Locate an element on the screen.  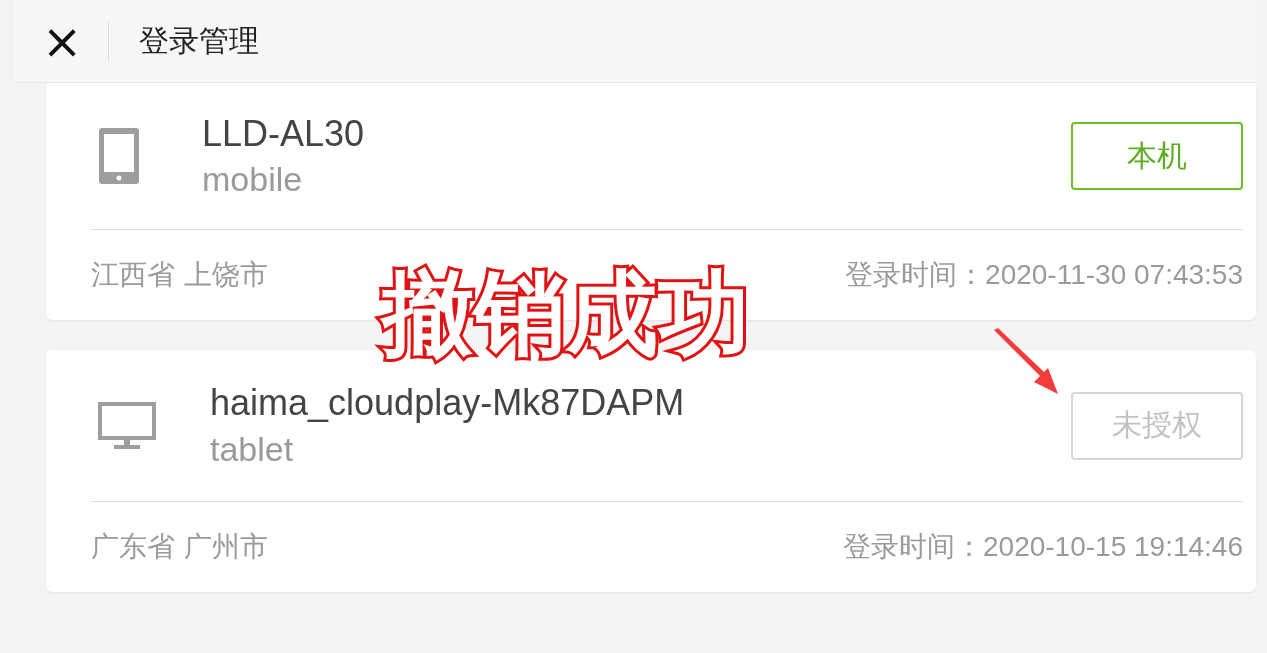
device-type: mobile is located at coordinates (253, 180).